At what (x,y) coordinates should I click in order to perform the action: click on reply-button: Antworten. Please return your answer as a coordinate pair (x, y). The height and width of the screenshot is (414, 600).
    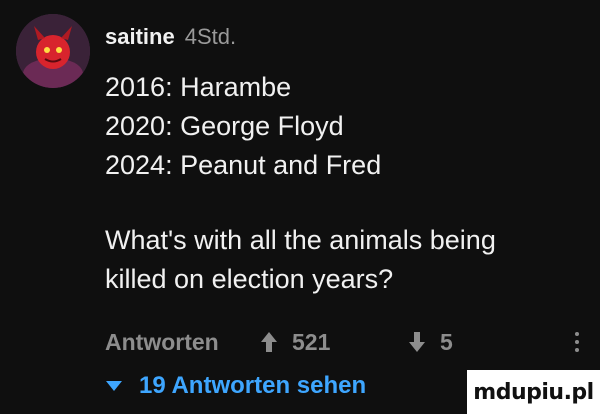
    Looking at the image, I should click on (182, 342).